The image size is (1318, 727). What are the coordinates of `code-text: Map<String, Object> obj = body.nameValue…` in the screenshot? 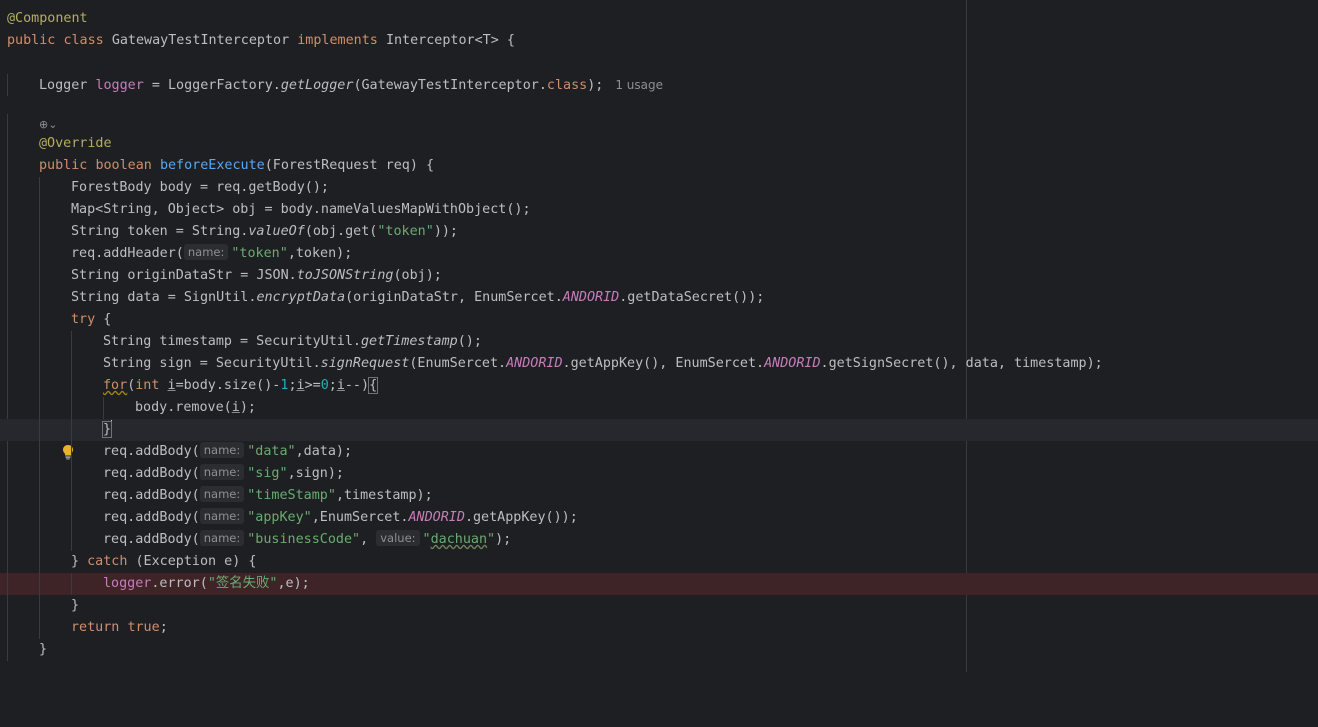 It's located at (301, 209).